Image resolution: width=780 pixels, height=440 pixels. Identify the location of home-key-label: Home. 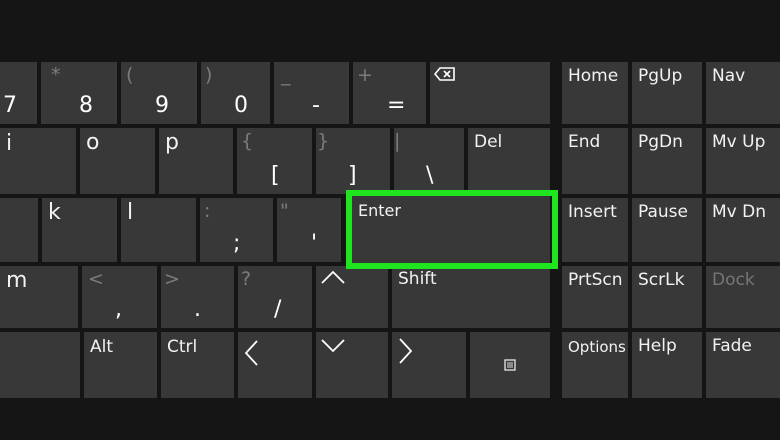
(593, 76).